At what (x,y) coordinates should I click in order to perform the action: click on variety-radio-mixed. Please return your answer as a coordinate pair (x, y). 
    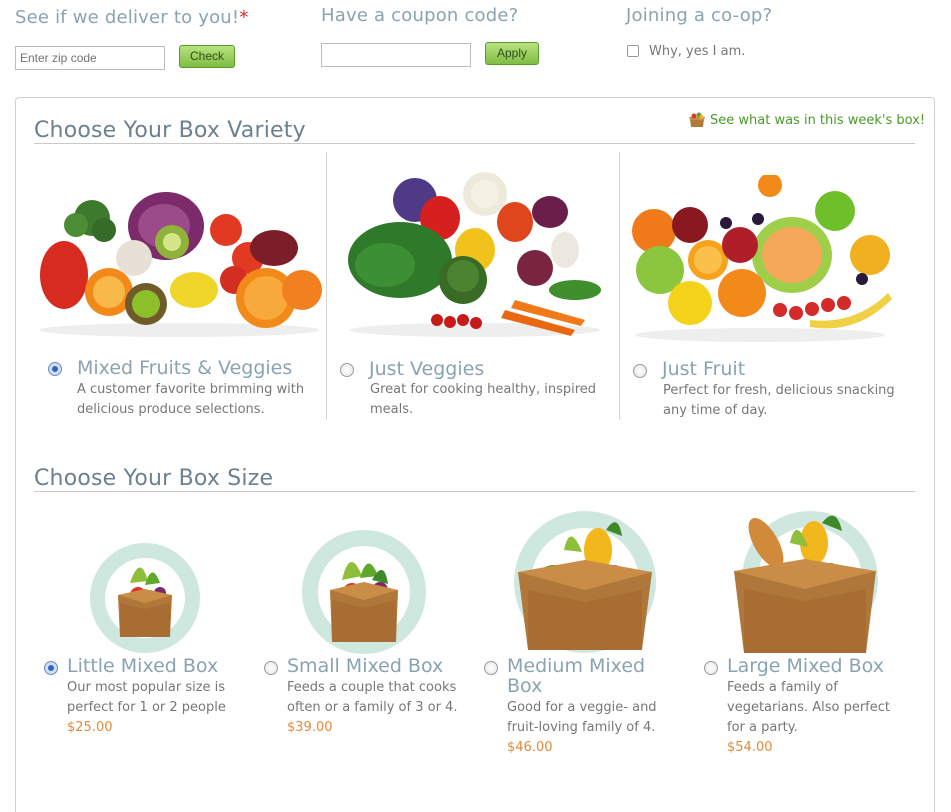
    Looking at the image, I should click on (55, 369).